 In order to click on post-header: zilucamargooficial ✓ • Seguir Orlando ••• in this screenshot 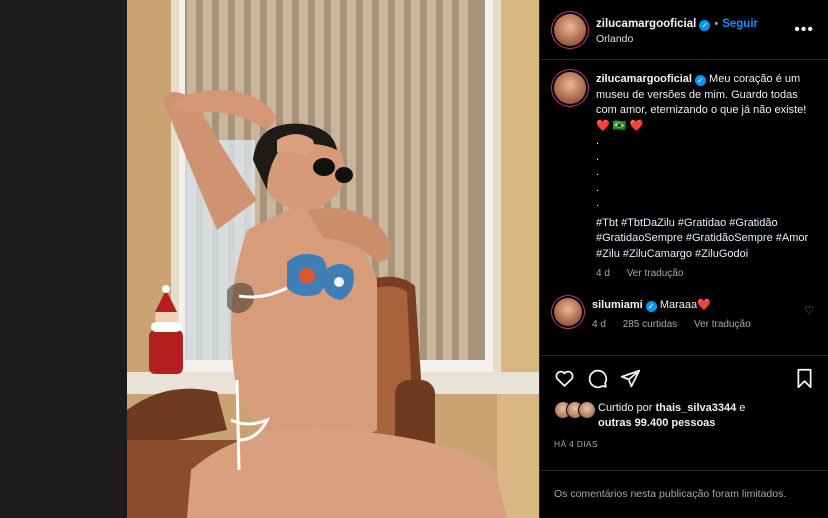, I will do `click(684, 30)`.